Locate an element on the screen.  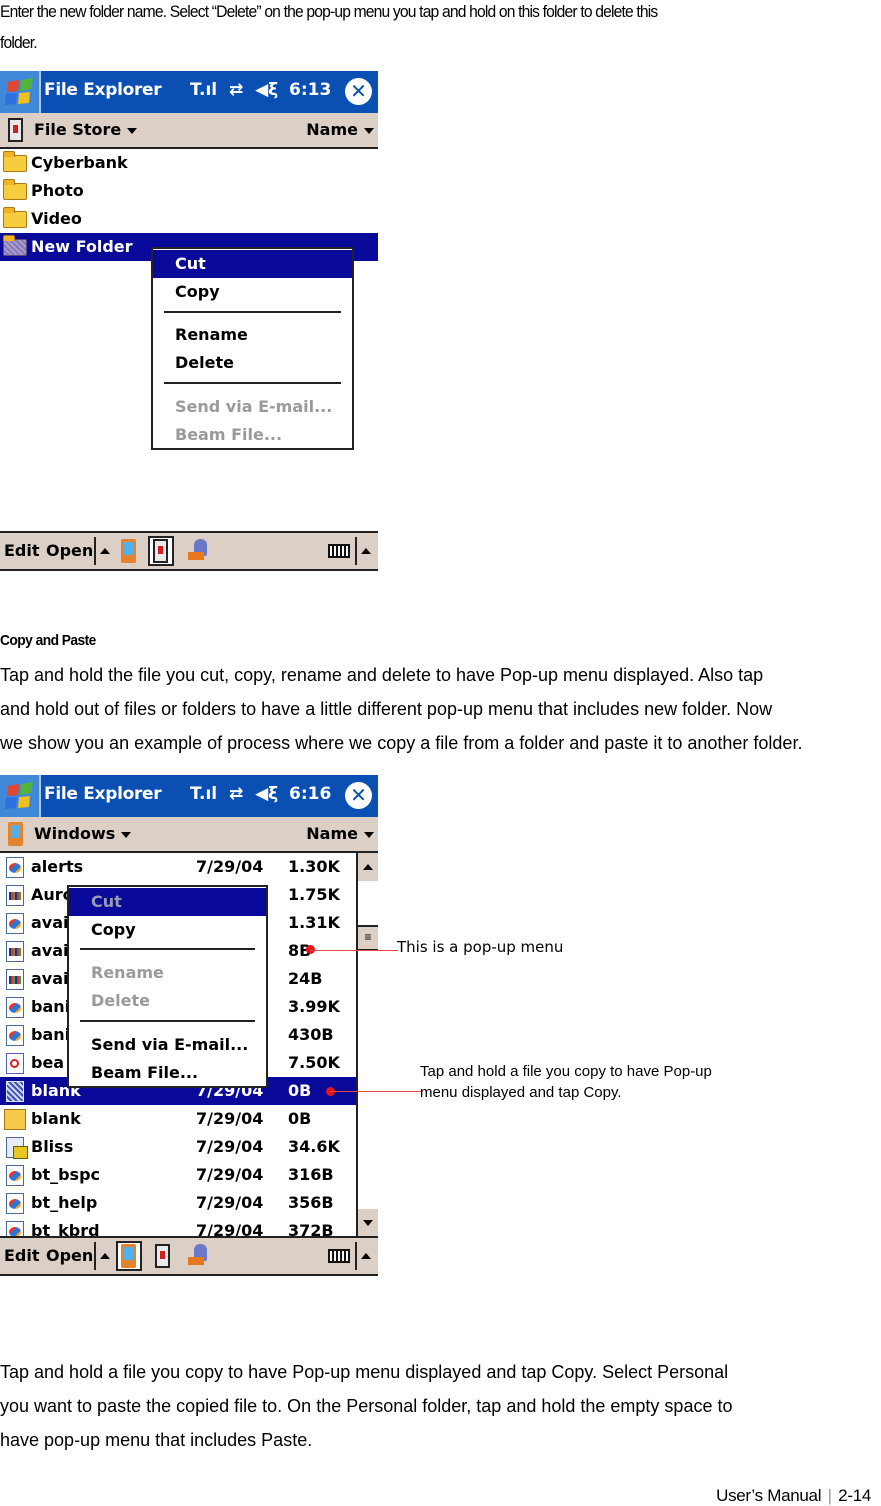
file-row: bt_help 7/29/04 356B is located at coordinates (178, 1203).